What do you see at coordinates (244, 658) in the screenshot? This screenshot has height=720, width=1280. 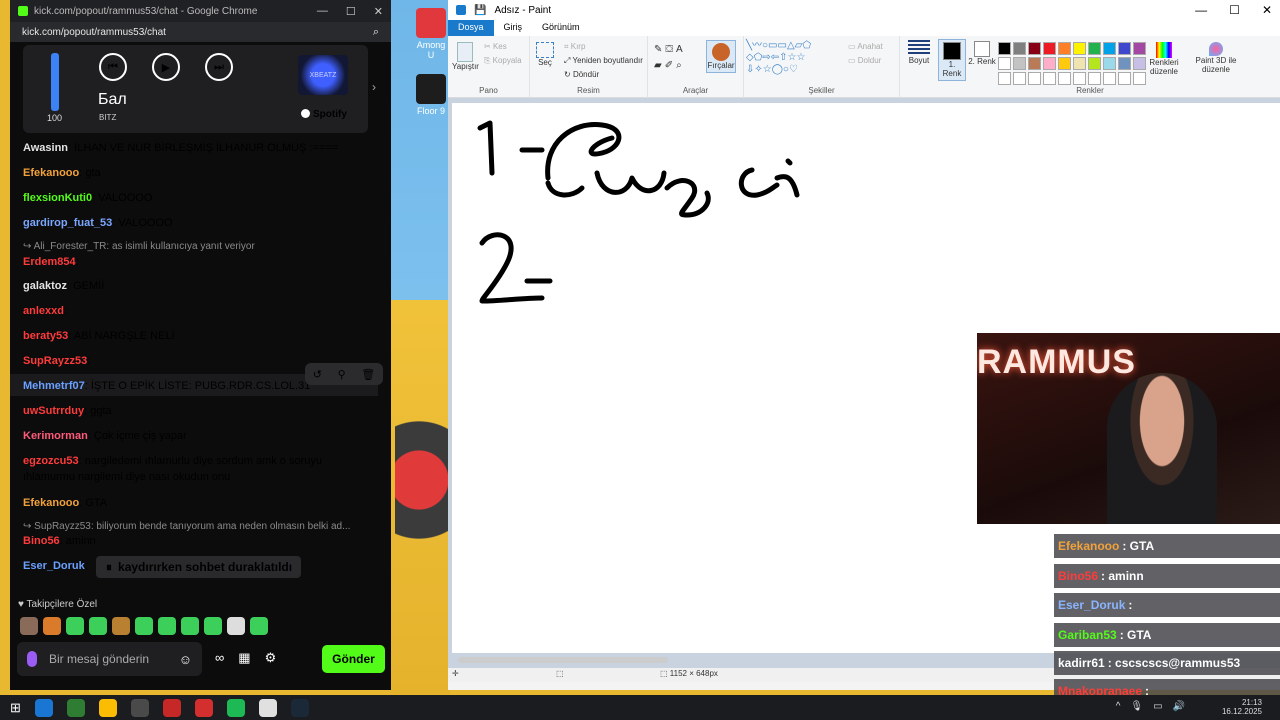 I see `store-icon: ▦` at bounding box center [244, 658].